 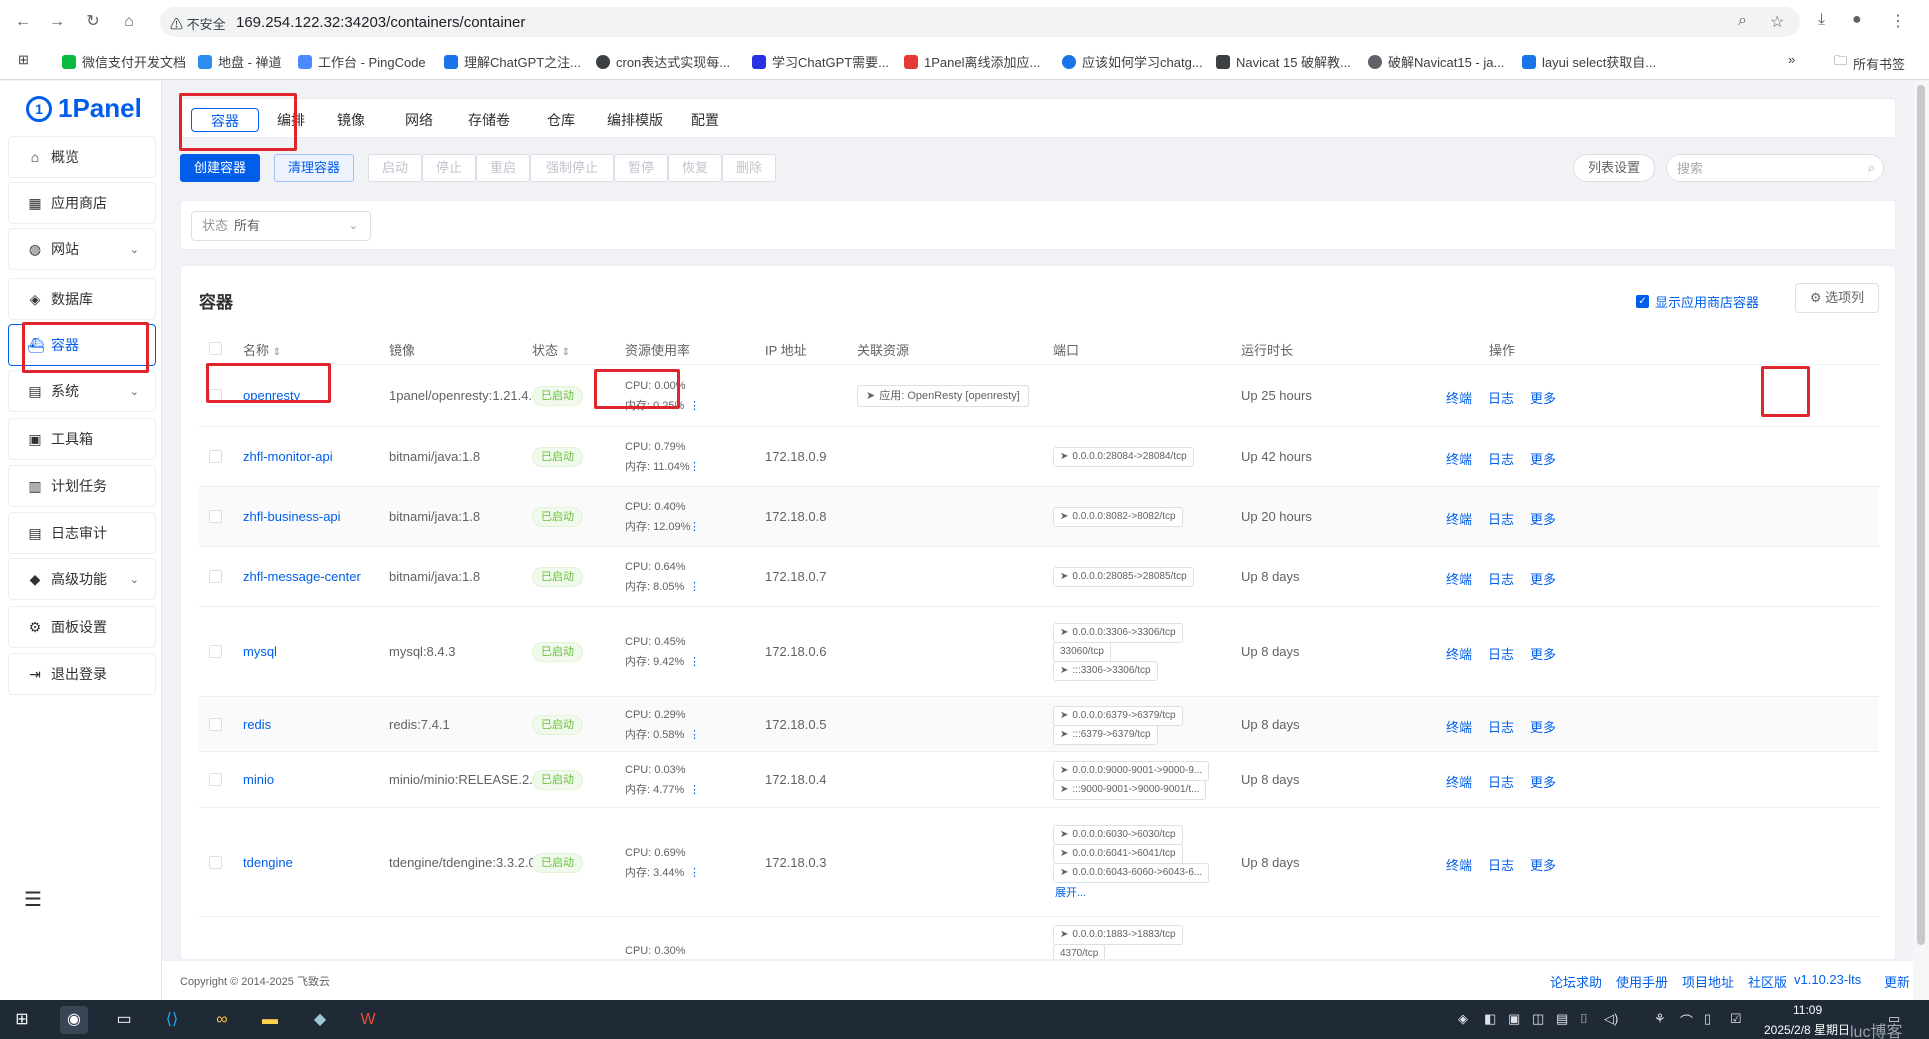 I want to click on search-input, so click(x=1767, y=168).